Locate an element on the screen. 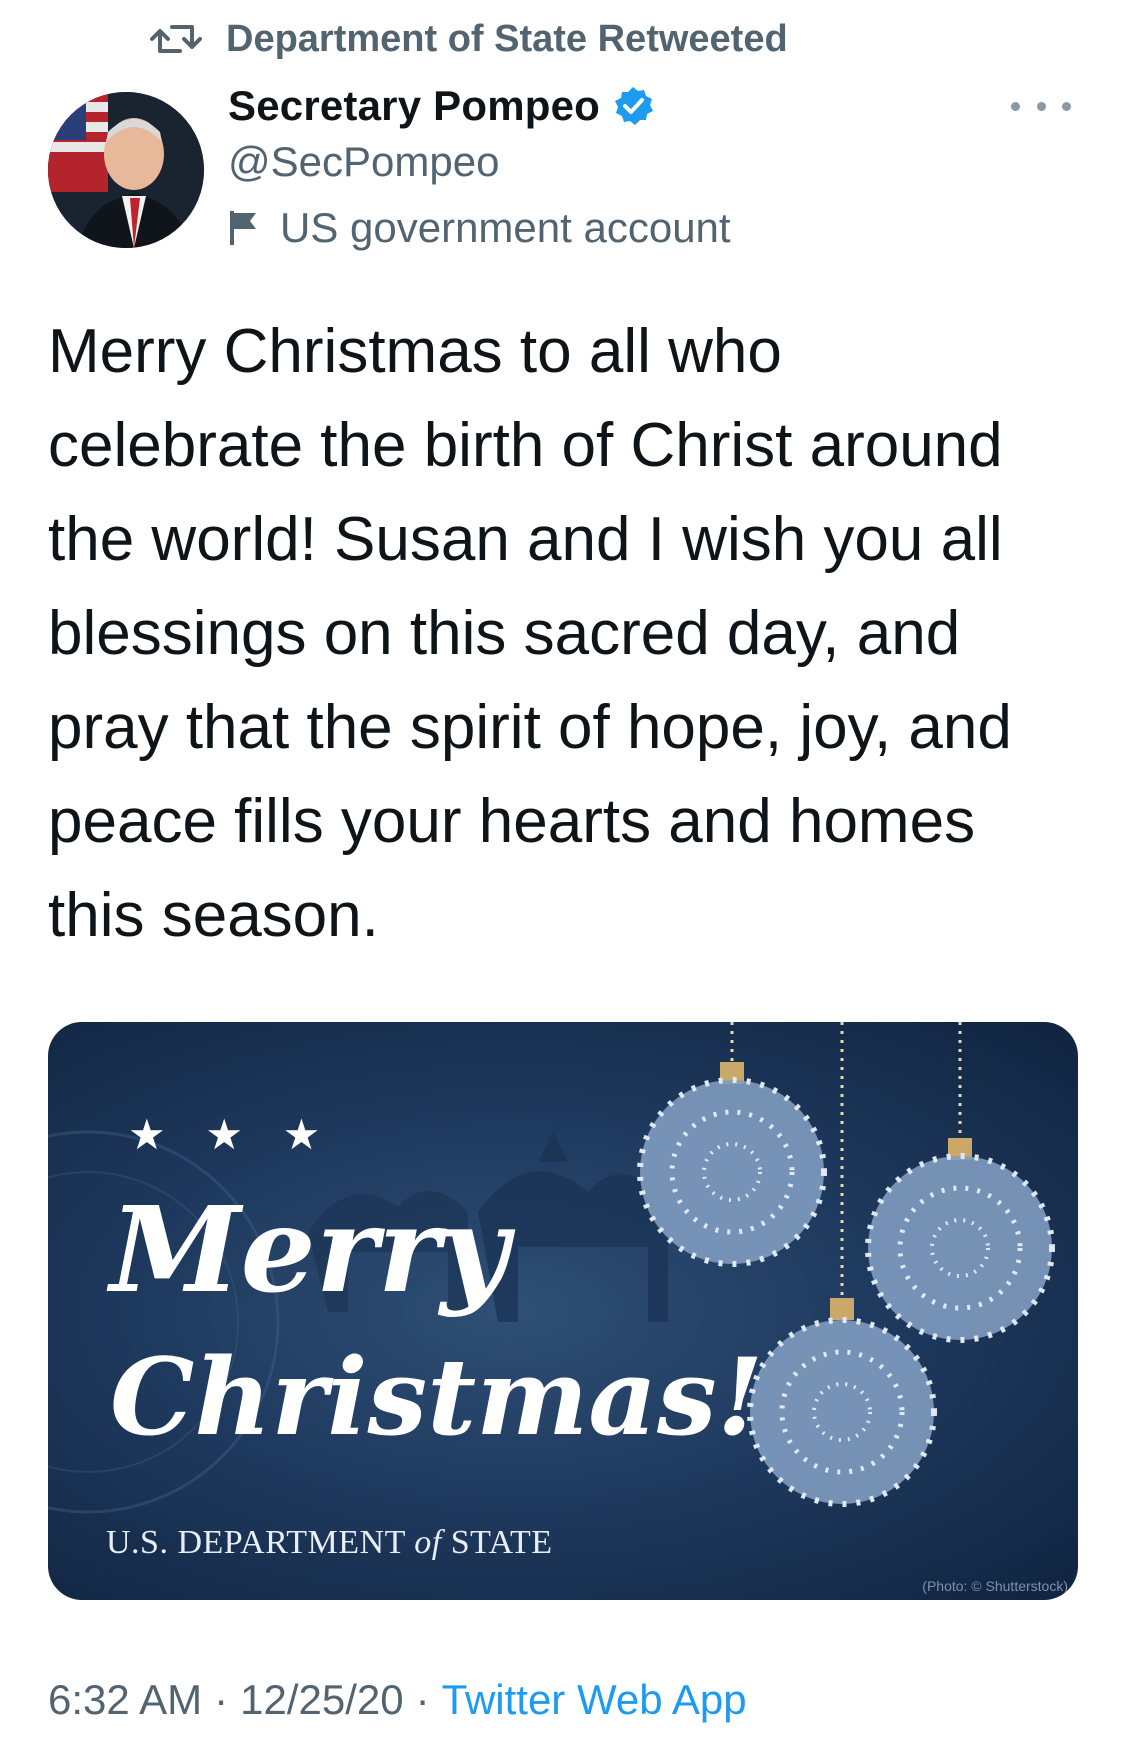 Image resolution: width=1125 pixels, height=1750 pixels. flag-icon is located at coordinates (243, 228).